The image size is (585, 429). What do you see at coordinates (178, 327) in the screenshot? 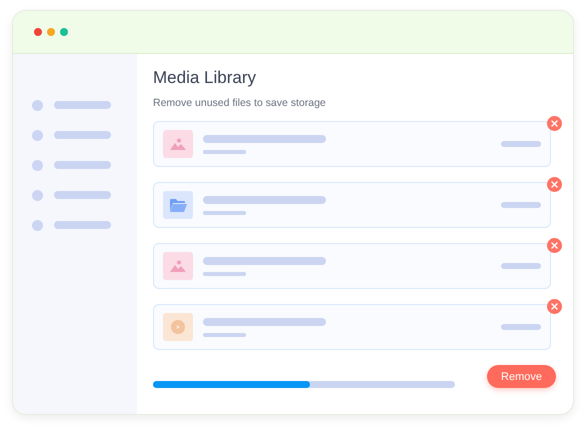
I see `play-disc-icon` at bounding box center [178, 327].